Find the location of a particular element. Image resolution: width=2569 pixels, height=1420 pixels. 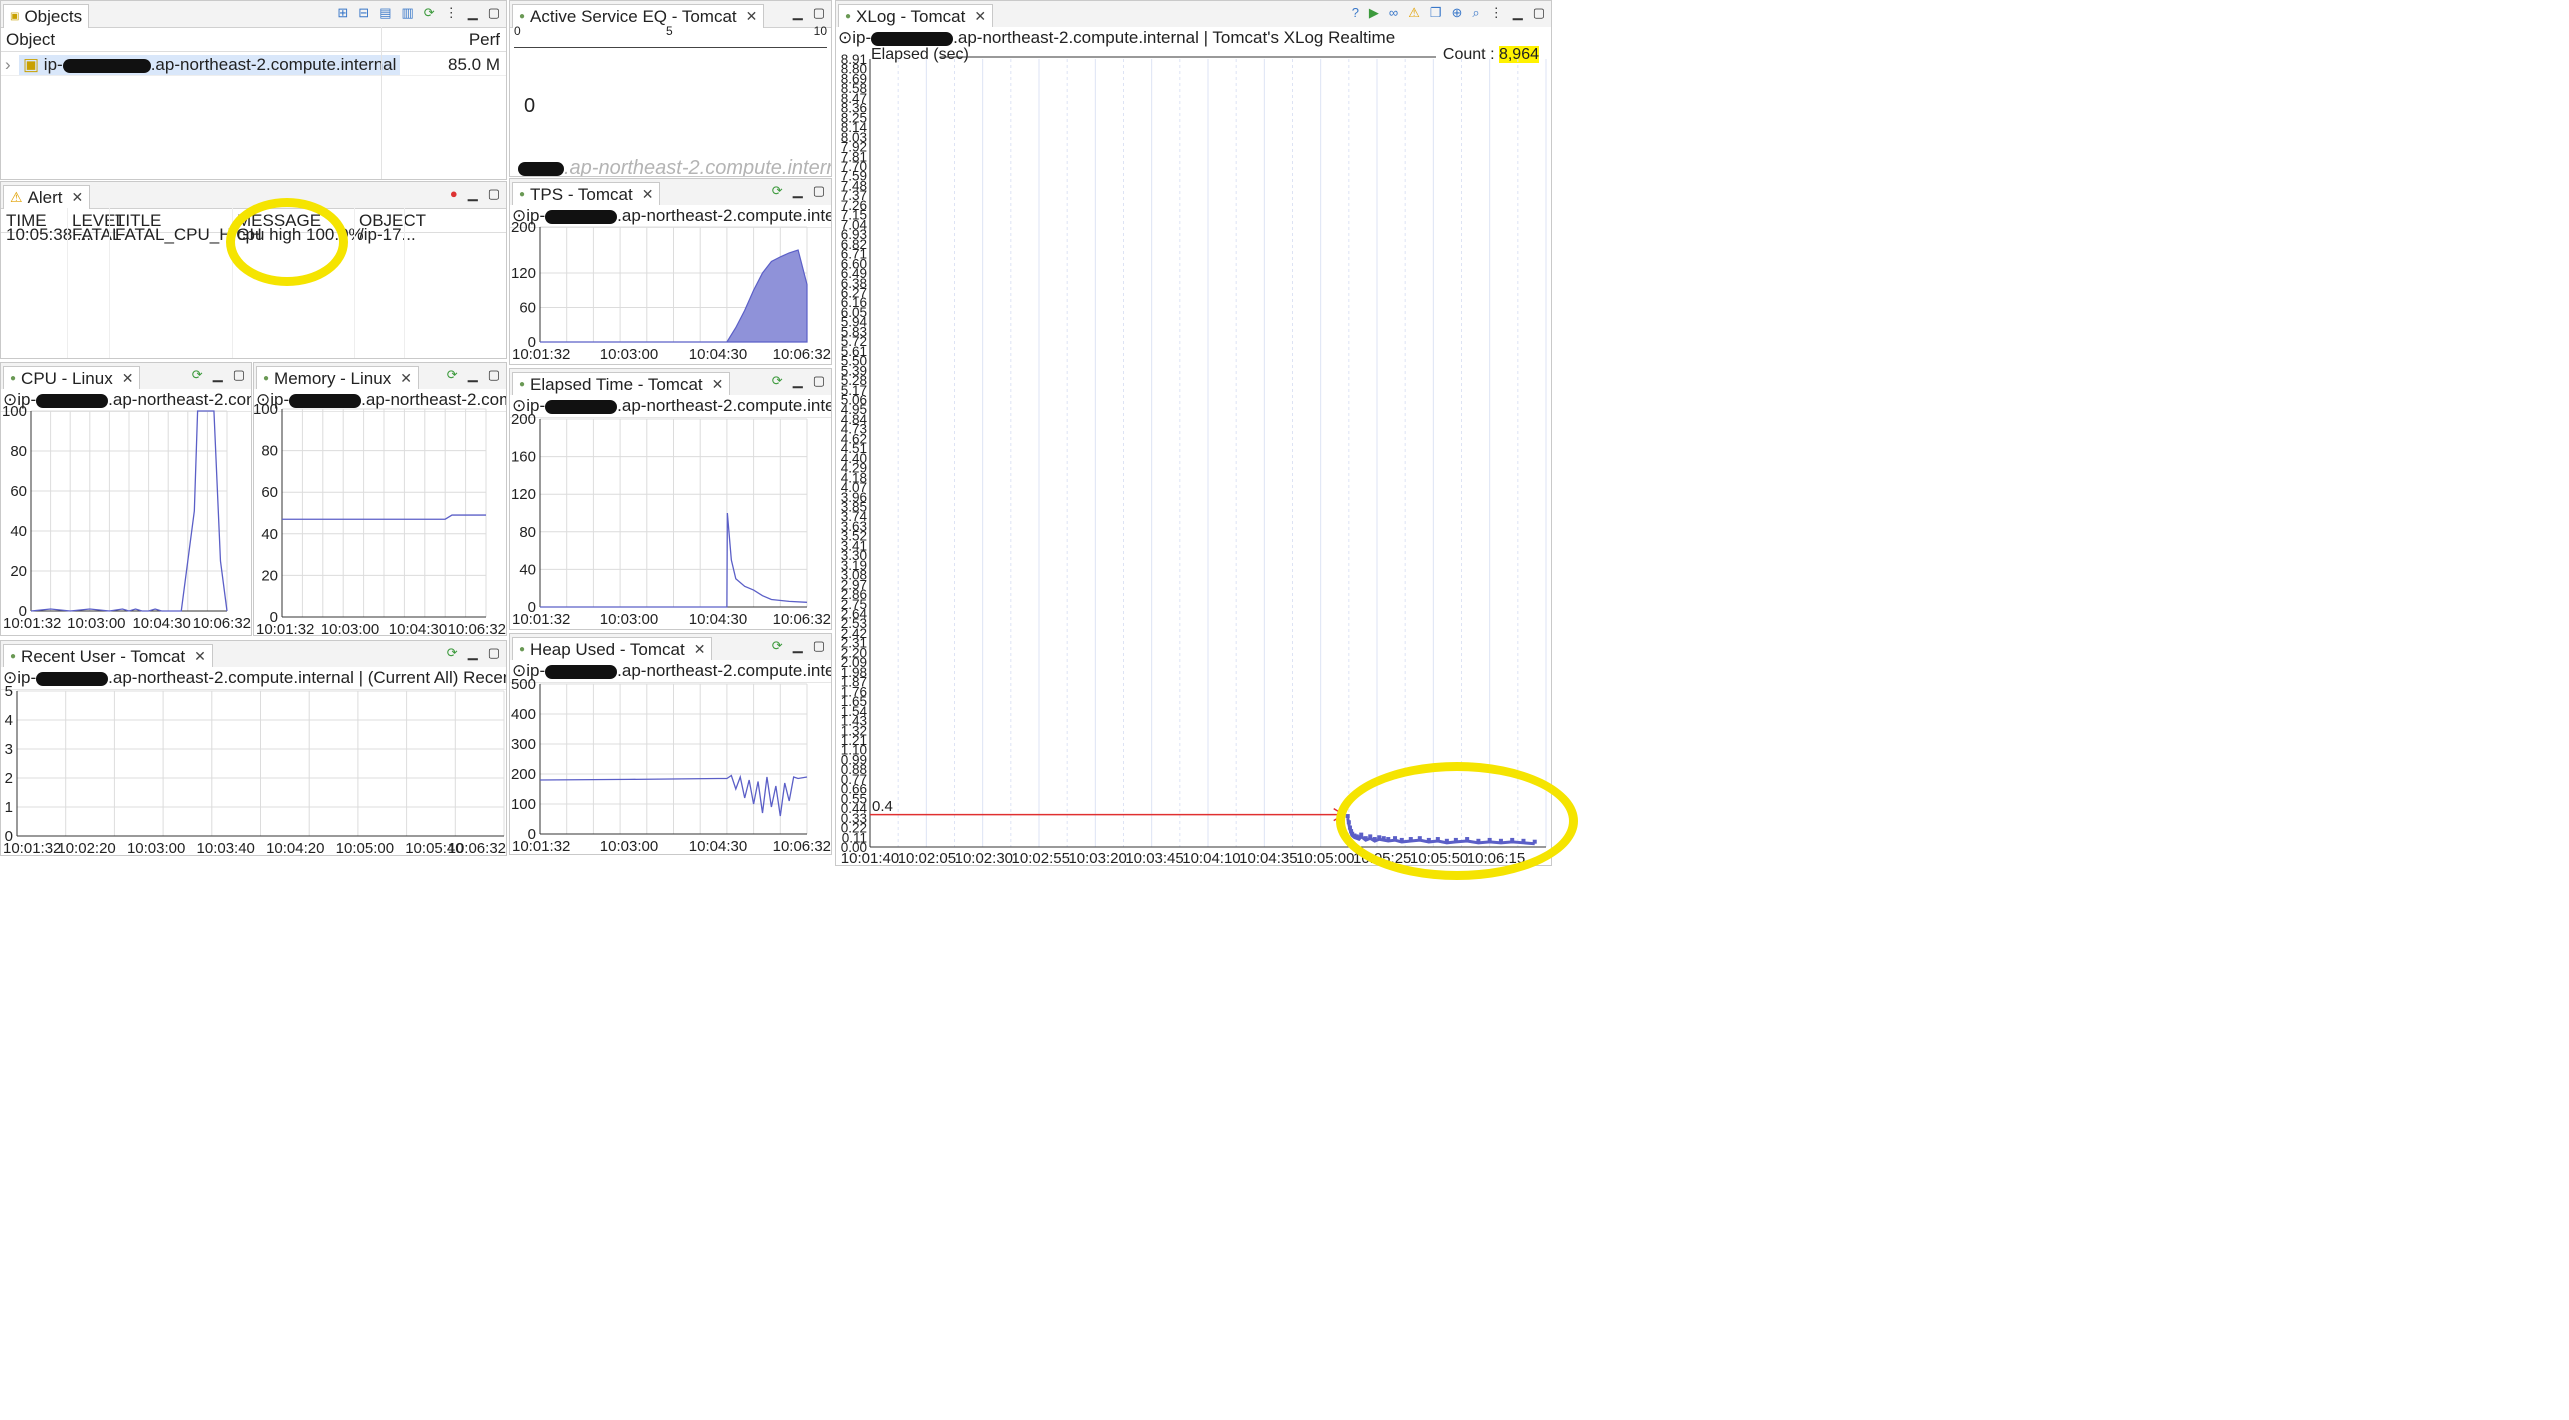

eq-scale-0: 0 is located at coordinates (517, 31).